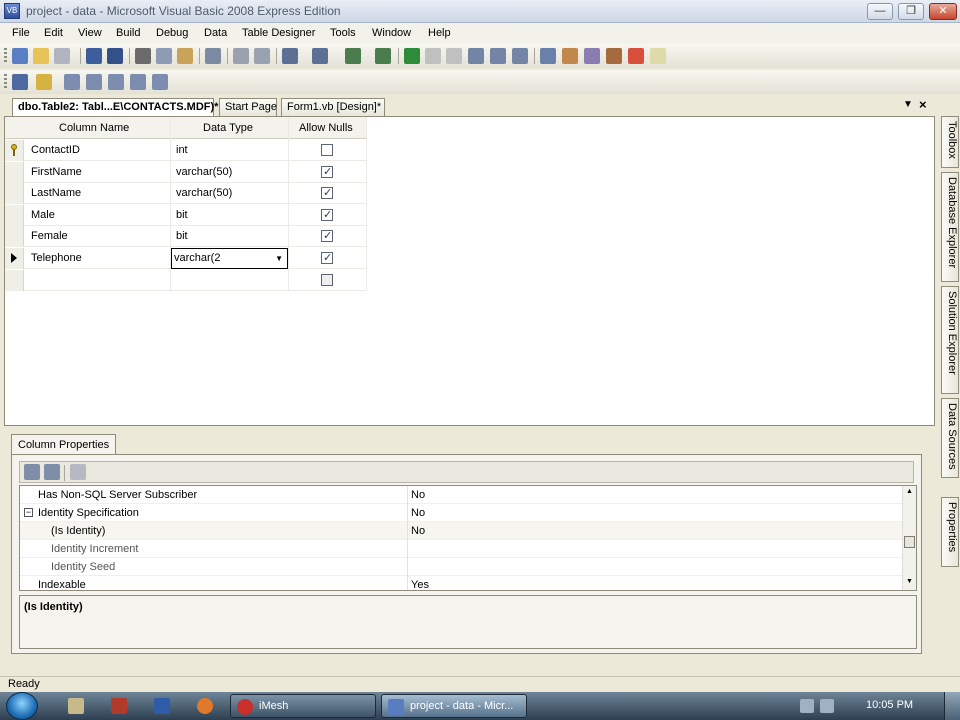 The image size is (960, 720). I want to click on restore-button: ❐, so click(911, 11).